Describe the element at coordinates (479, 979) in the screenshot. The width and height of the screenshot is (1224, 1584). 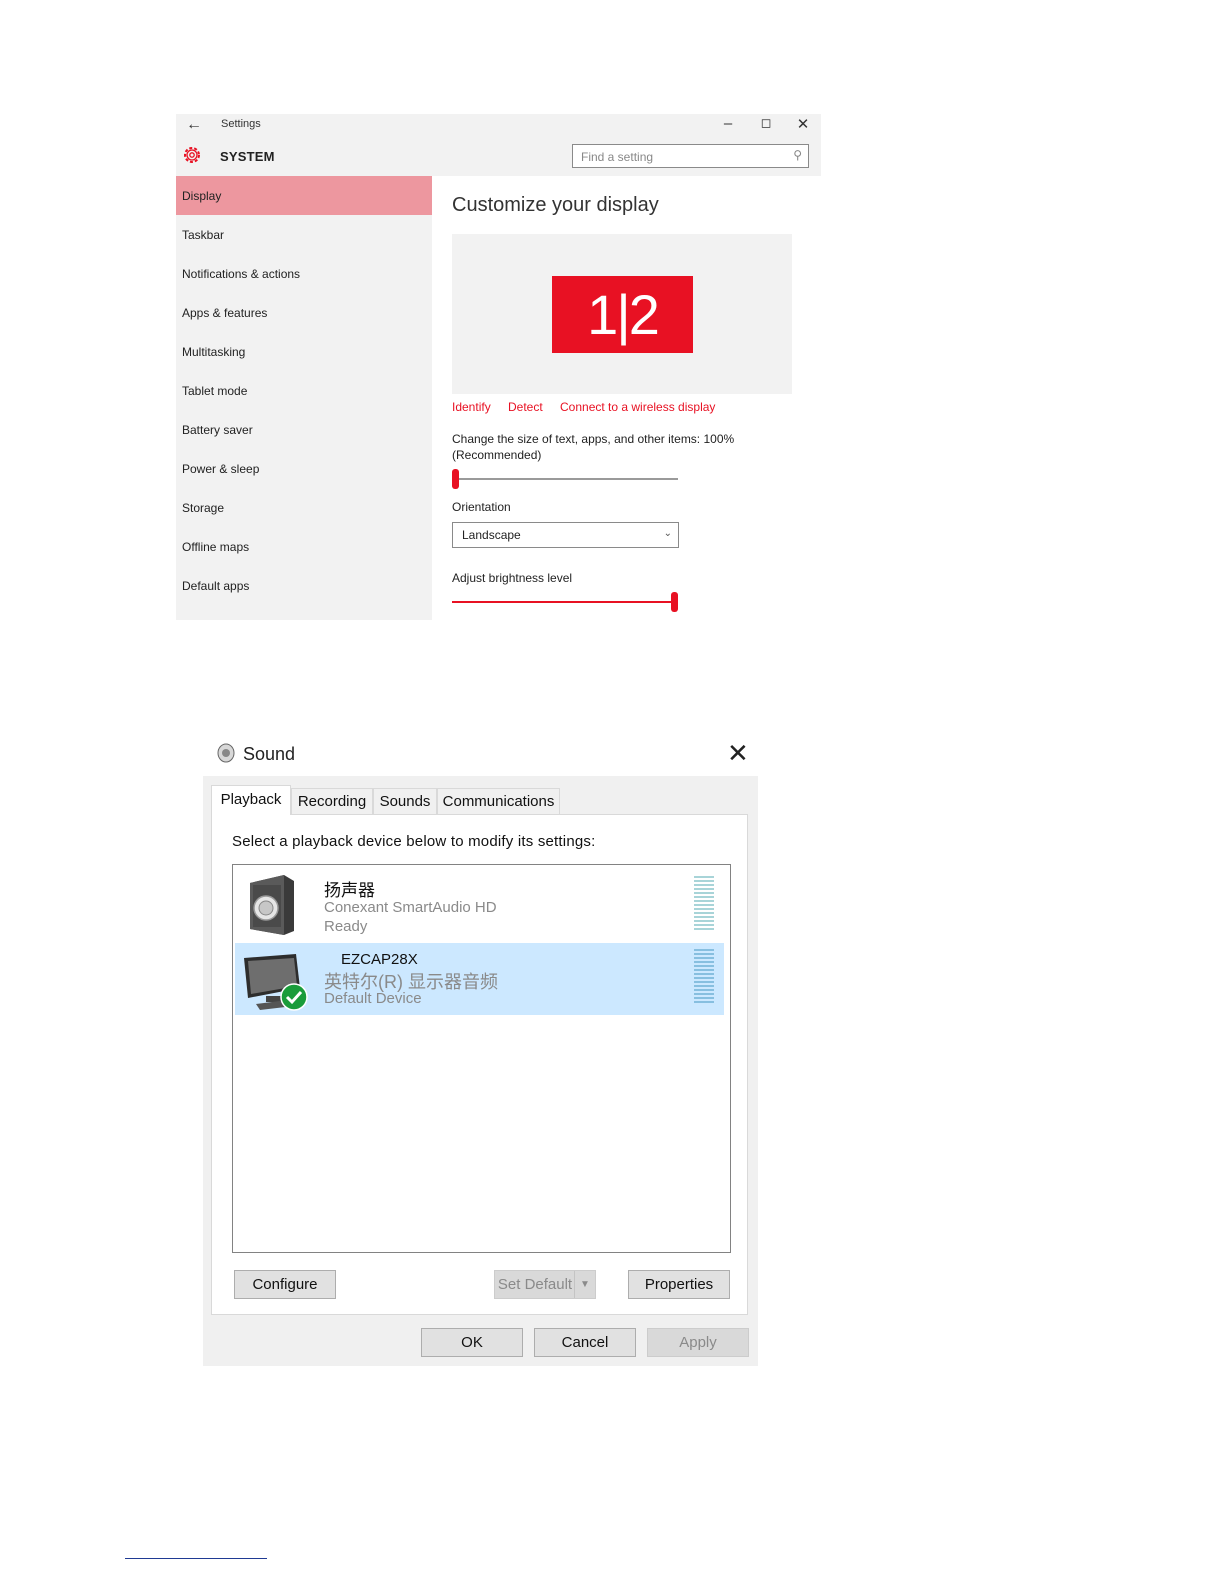
I see `list-item-selected: EZCAP28X 英特尔(R) 显示器音频 Default Device` at that location.